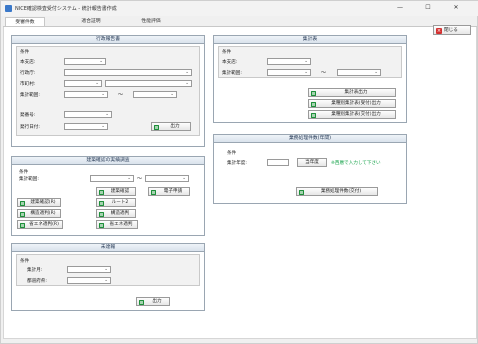 This screenshot has width=478, height=344. I want to click on kakunin-cond-label: 条件, so click(24, 172).